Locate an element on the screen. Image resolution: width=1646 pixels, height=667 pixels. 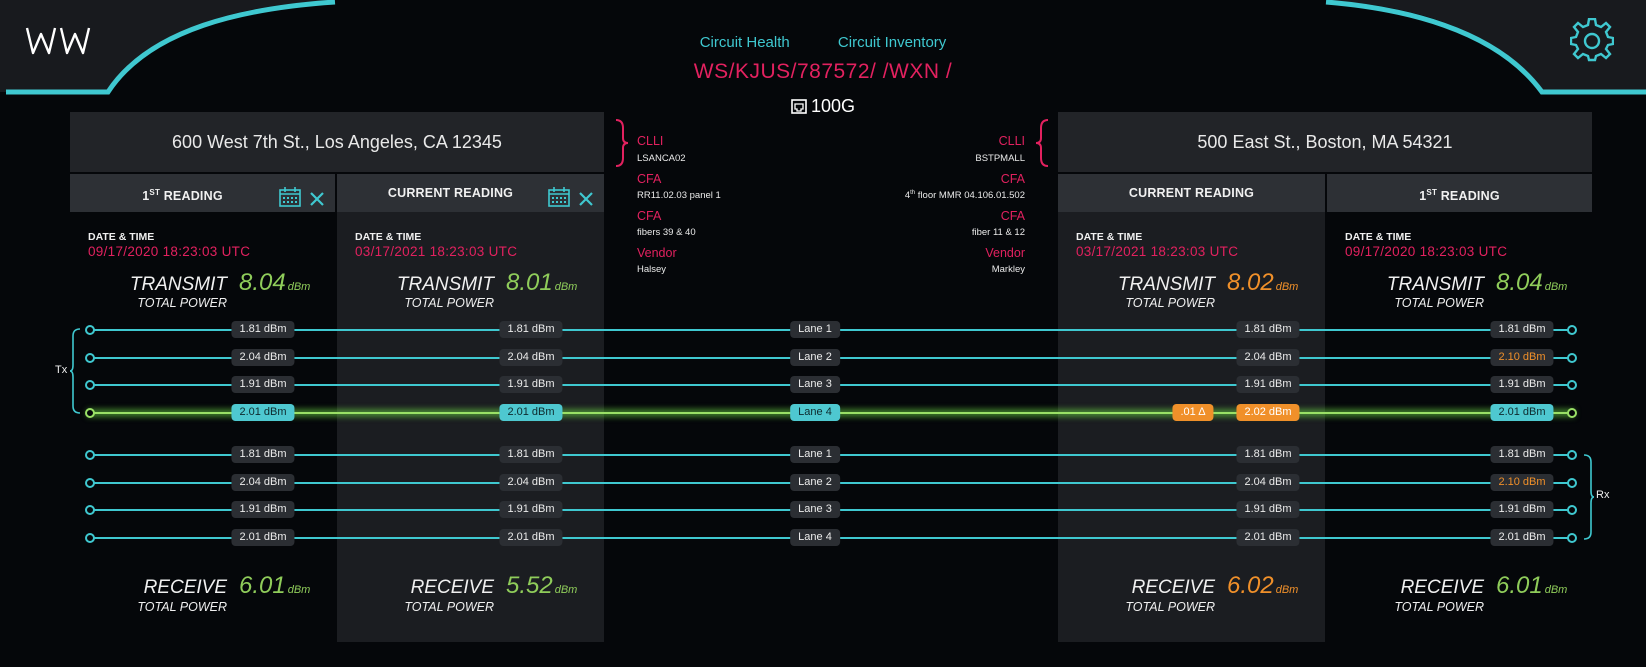
receive-number: 6.01 is located at coordinates (262, 585).